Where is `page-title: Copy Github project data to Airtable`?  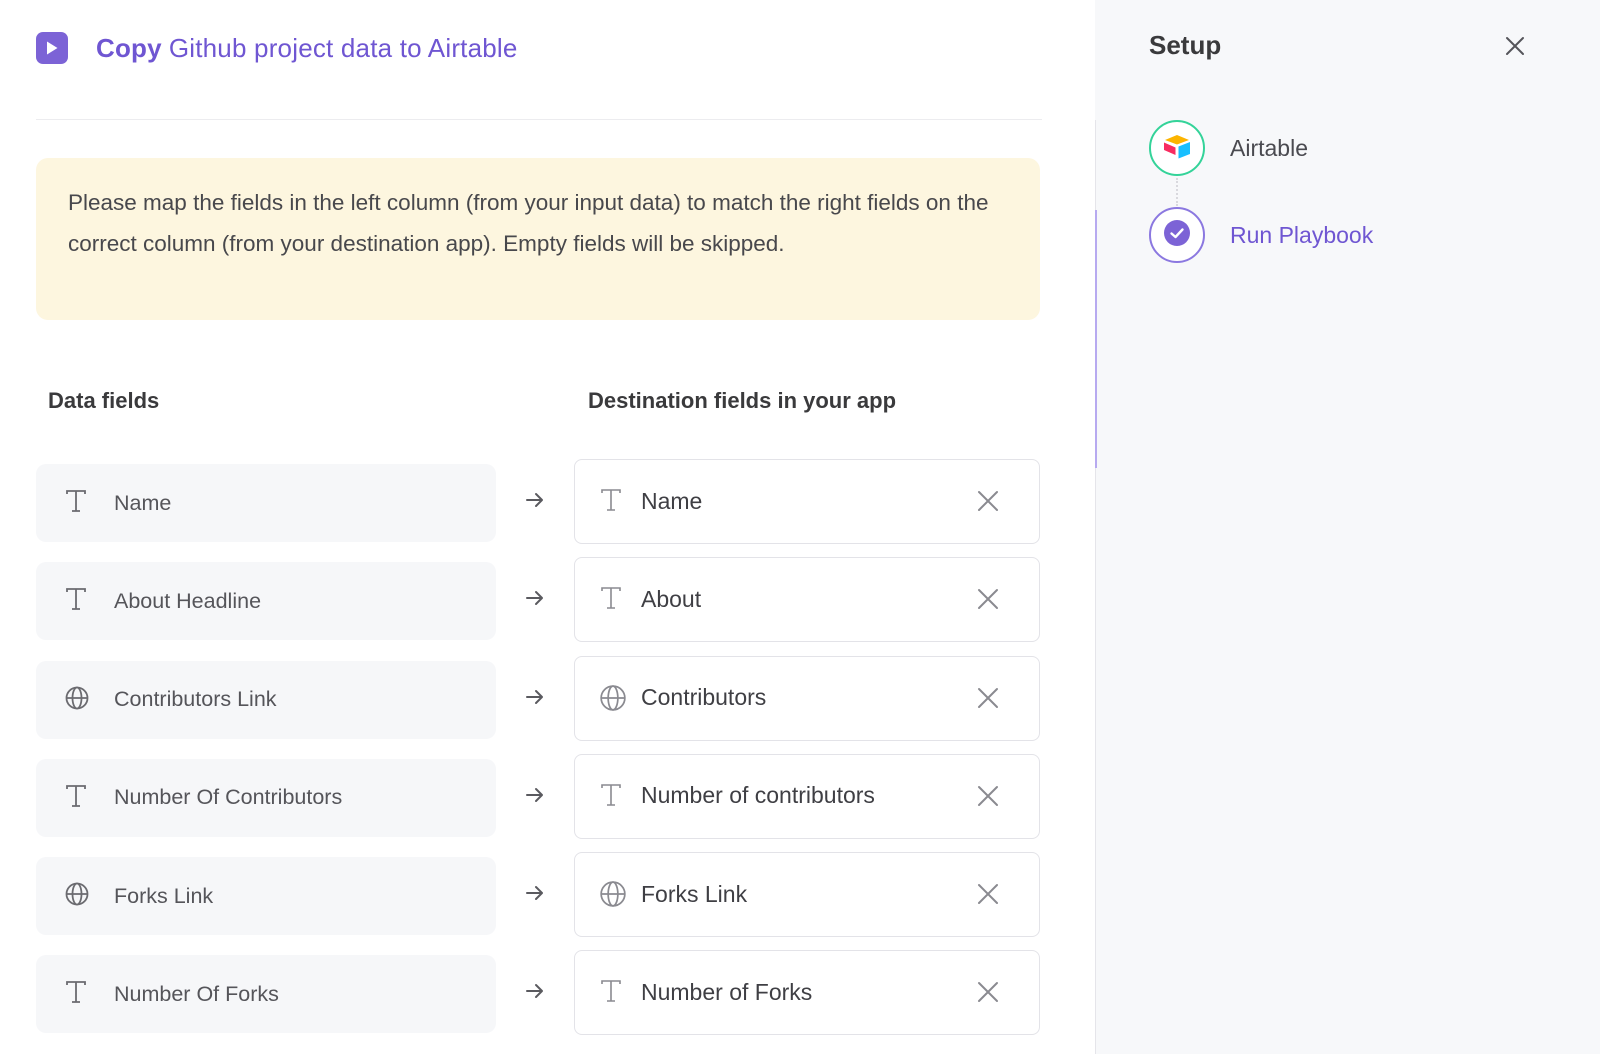 page-title: Copy Github project data to Airtable is located at coordinates (307, 48).